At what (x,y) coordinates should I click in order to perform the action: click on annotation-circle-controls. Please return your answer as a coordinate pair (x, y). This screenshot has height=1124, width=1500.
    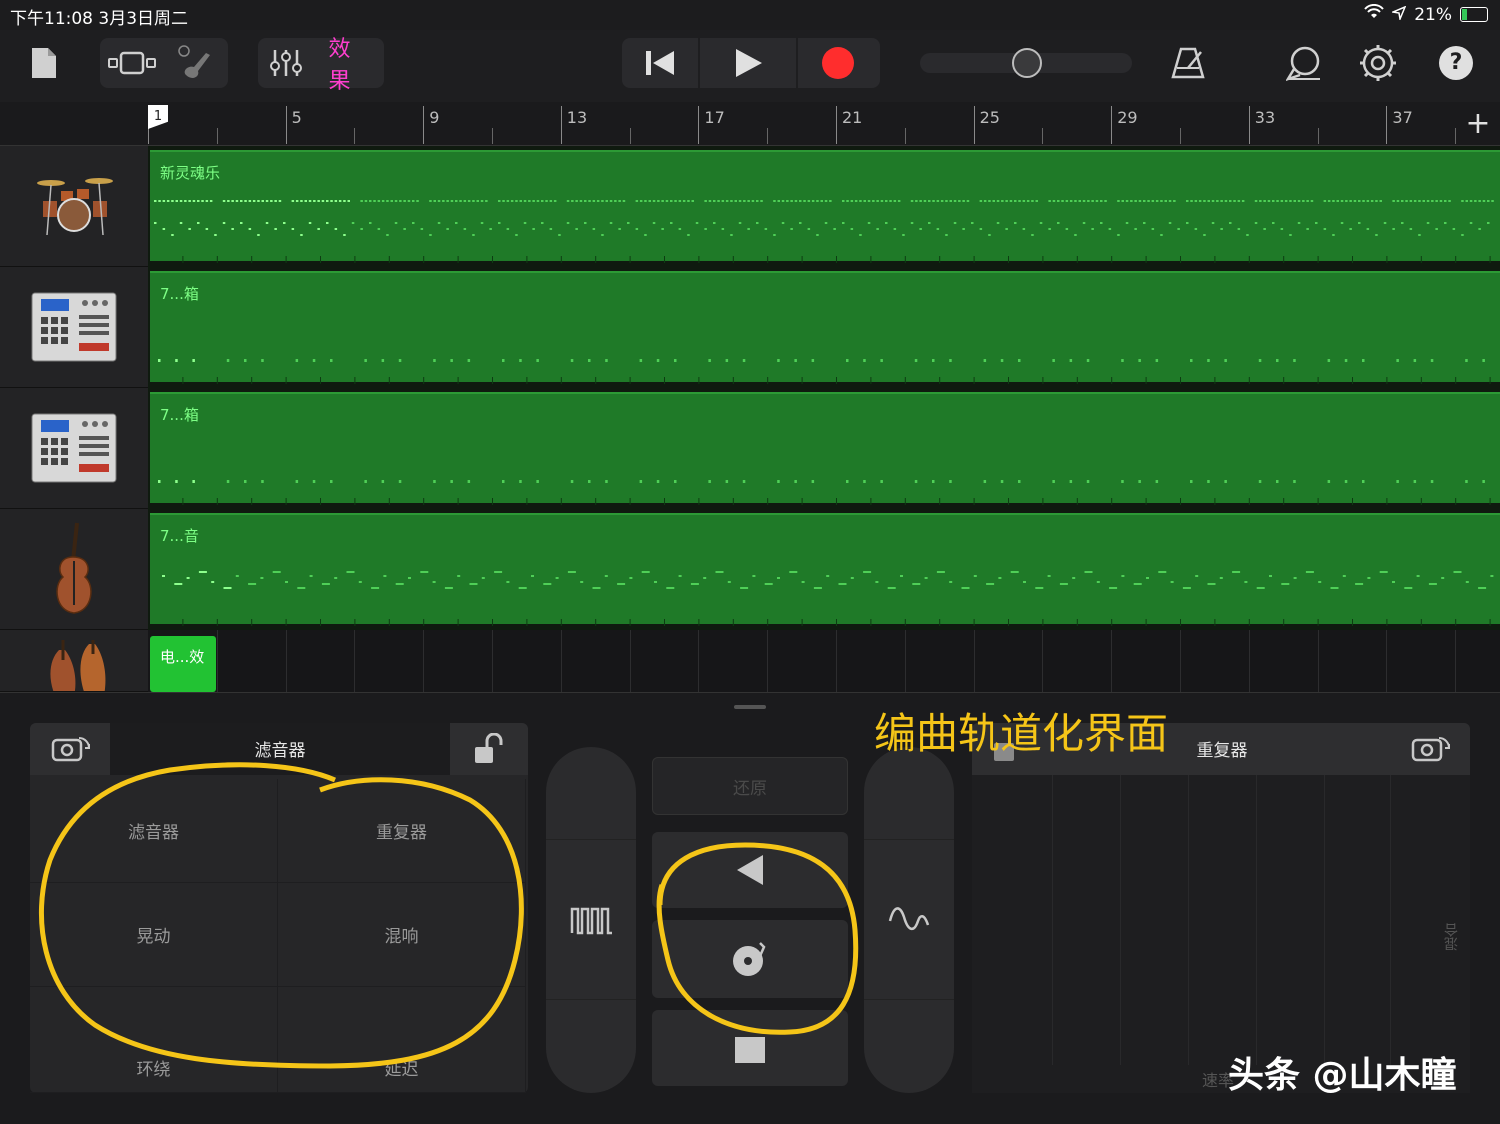
    Looking at the image, I should click on (757, 938).